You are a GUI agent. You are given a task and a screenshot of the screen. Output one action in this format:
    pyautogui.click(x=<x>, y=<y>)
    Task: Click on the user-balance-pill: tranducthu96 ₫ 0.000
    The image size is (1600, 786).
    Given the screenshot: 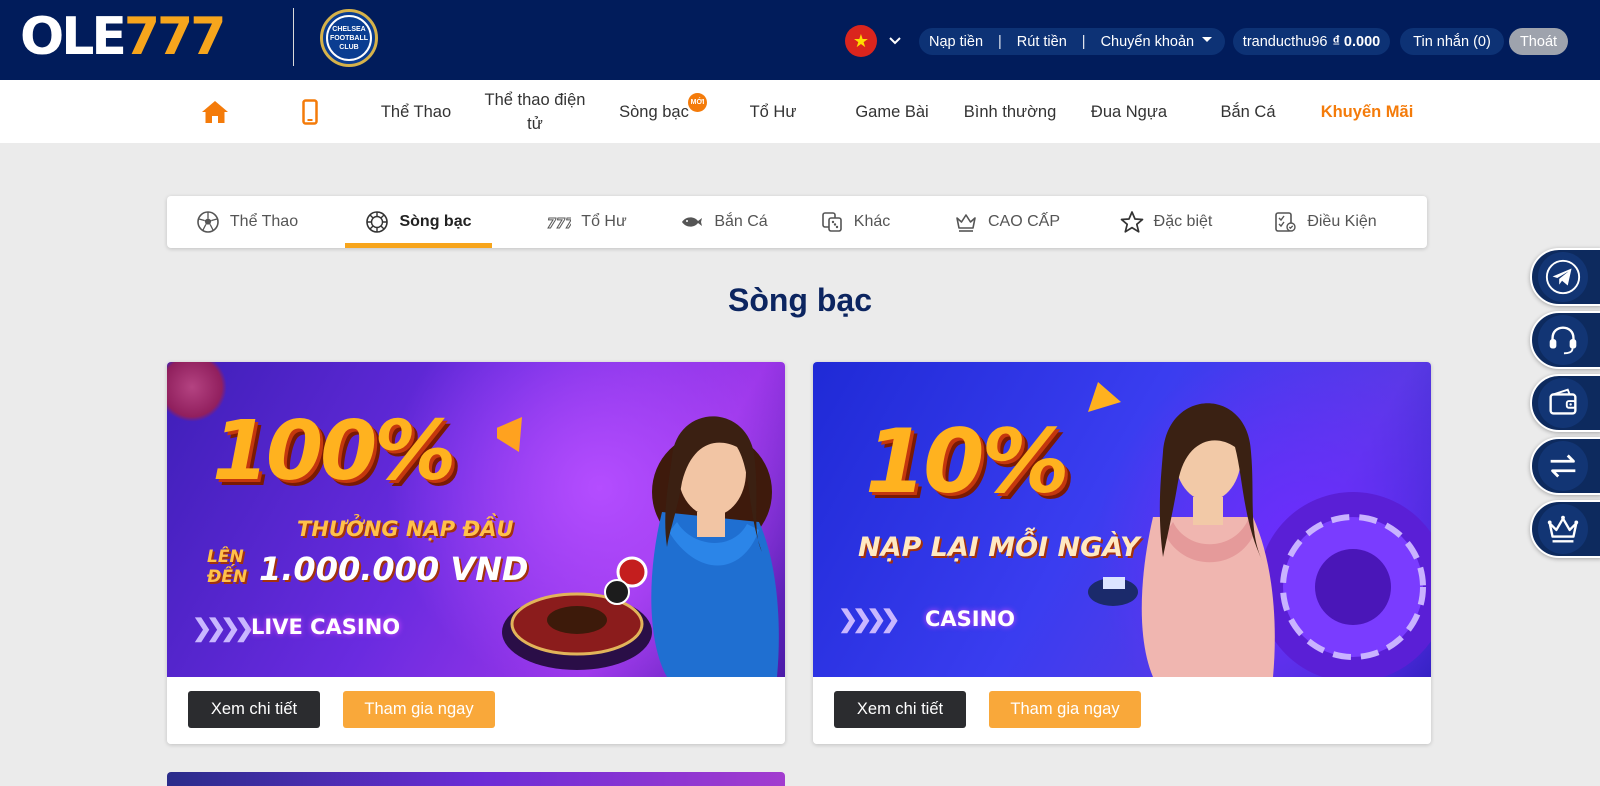 What is the action you would take?
    pyautogui.click(x=1311, y=41)
    